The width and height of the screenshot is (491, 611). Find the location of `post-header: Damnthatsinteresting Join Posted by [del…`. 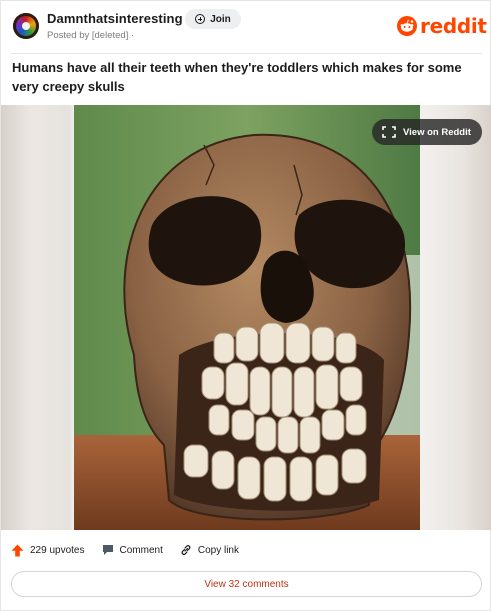

post-header: Damnthatsinteresting Join Posted by [del… is located at coordinates (246, 27).